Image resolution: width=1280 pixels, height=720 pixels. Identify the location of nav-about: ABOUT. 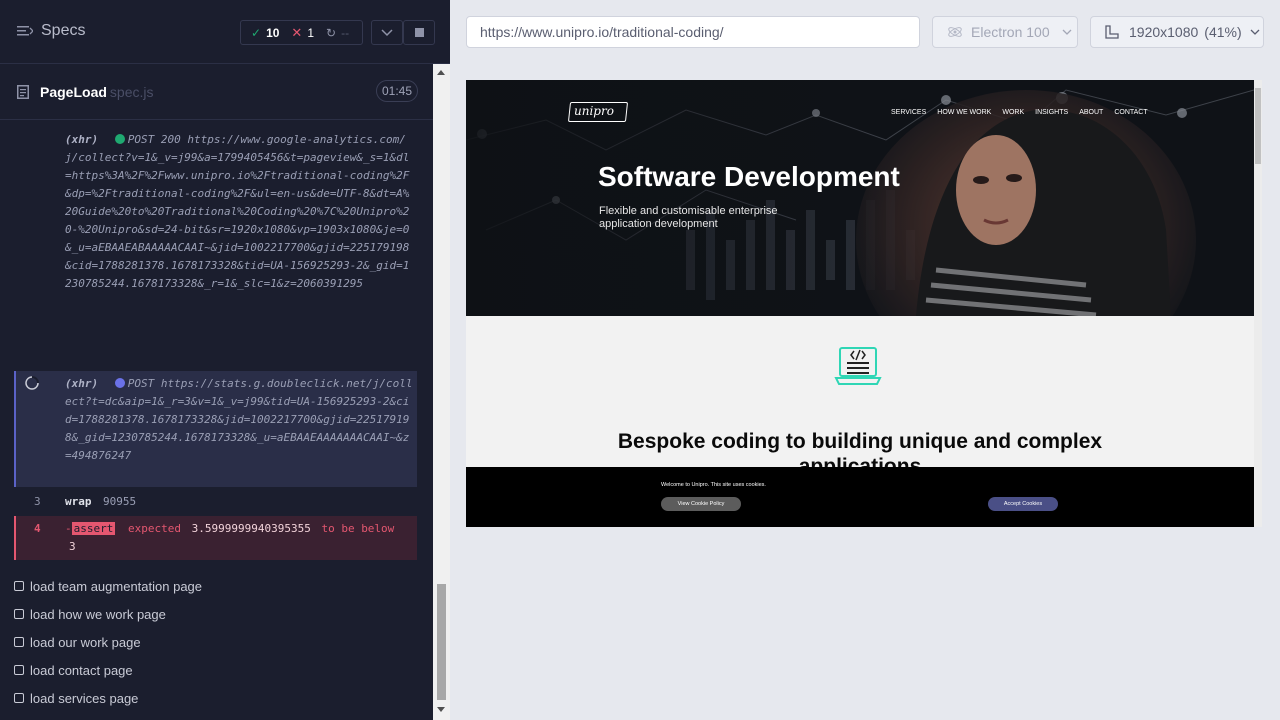
(1091, 112).